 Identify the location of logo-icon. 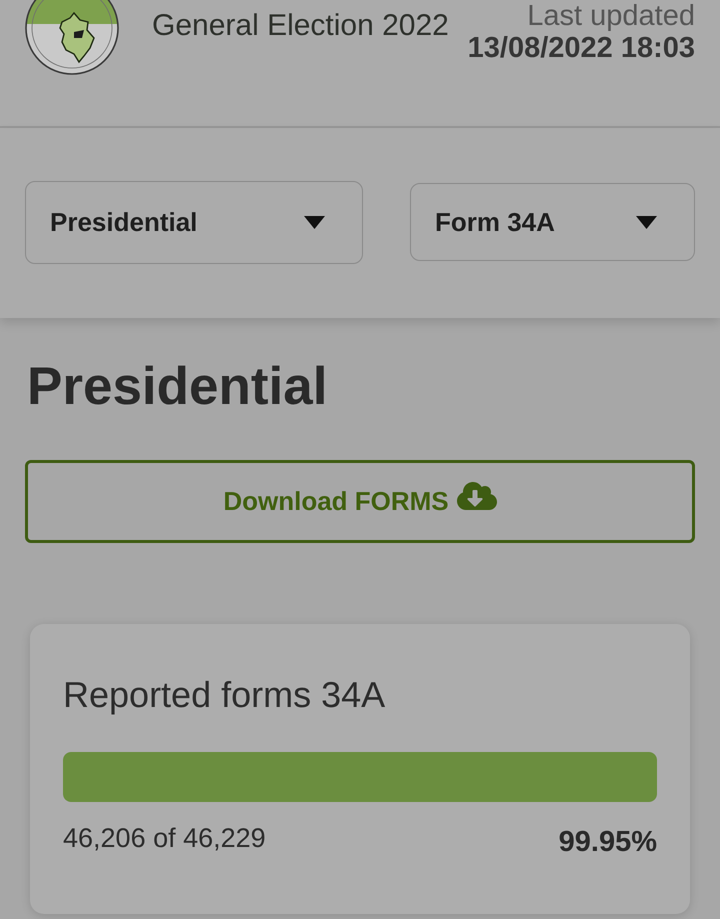
(72, 38).